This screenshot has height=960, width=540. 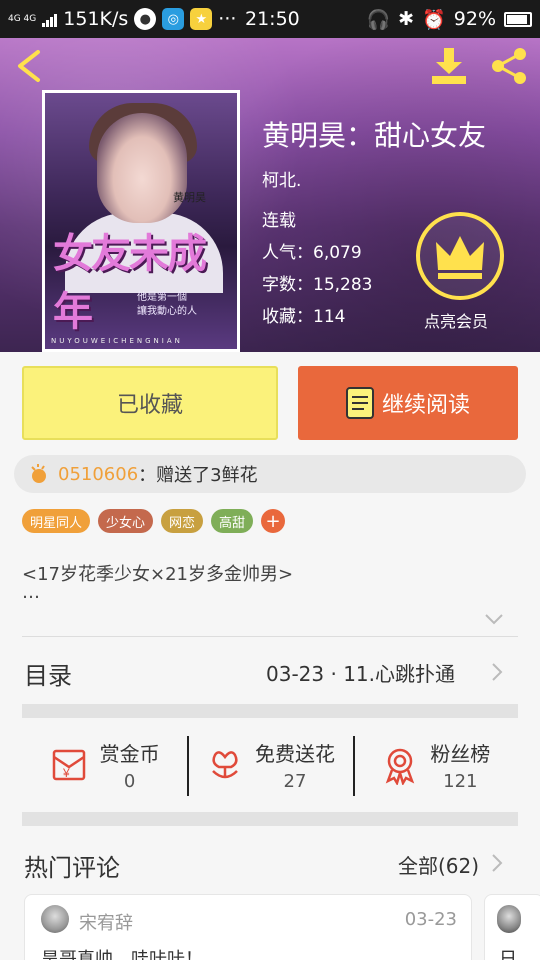 I want to click on book-title: 黄明昊：甜心女友, so click(x=374, y=135).